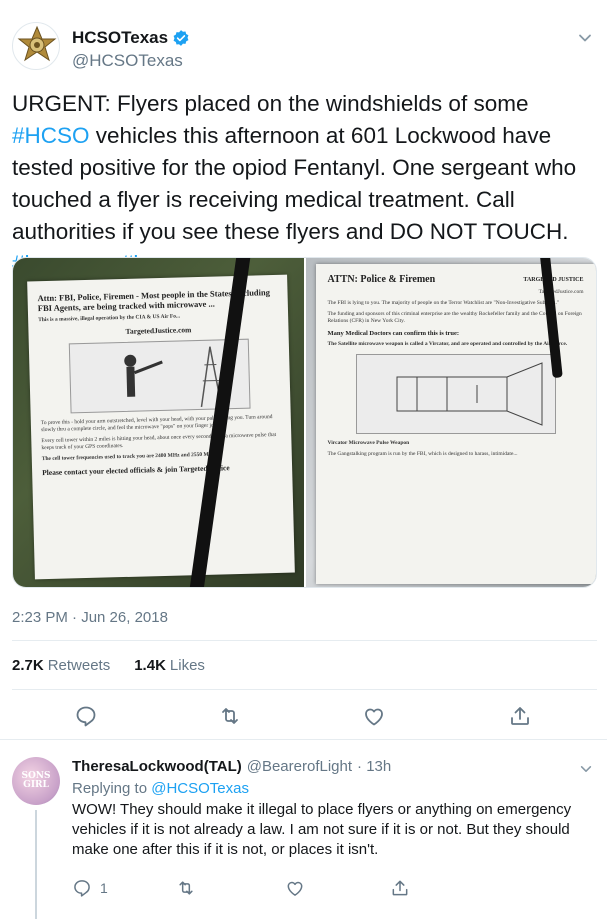 The height and width of the screenshot is (919, 607). Describe the element at coordinates (307, 889) in the screenshot. I see `reply-actions: 1` at that location.